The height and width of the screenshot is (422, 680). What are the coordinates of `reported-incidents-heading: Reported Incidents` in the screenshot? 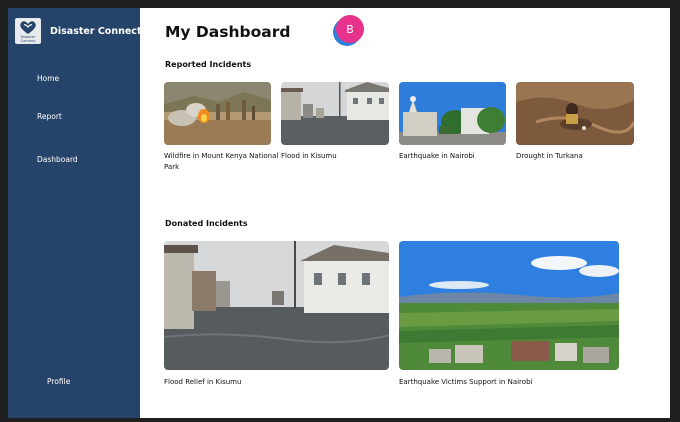 It's located at (208, 64).